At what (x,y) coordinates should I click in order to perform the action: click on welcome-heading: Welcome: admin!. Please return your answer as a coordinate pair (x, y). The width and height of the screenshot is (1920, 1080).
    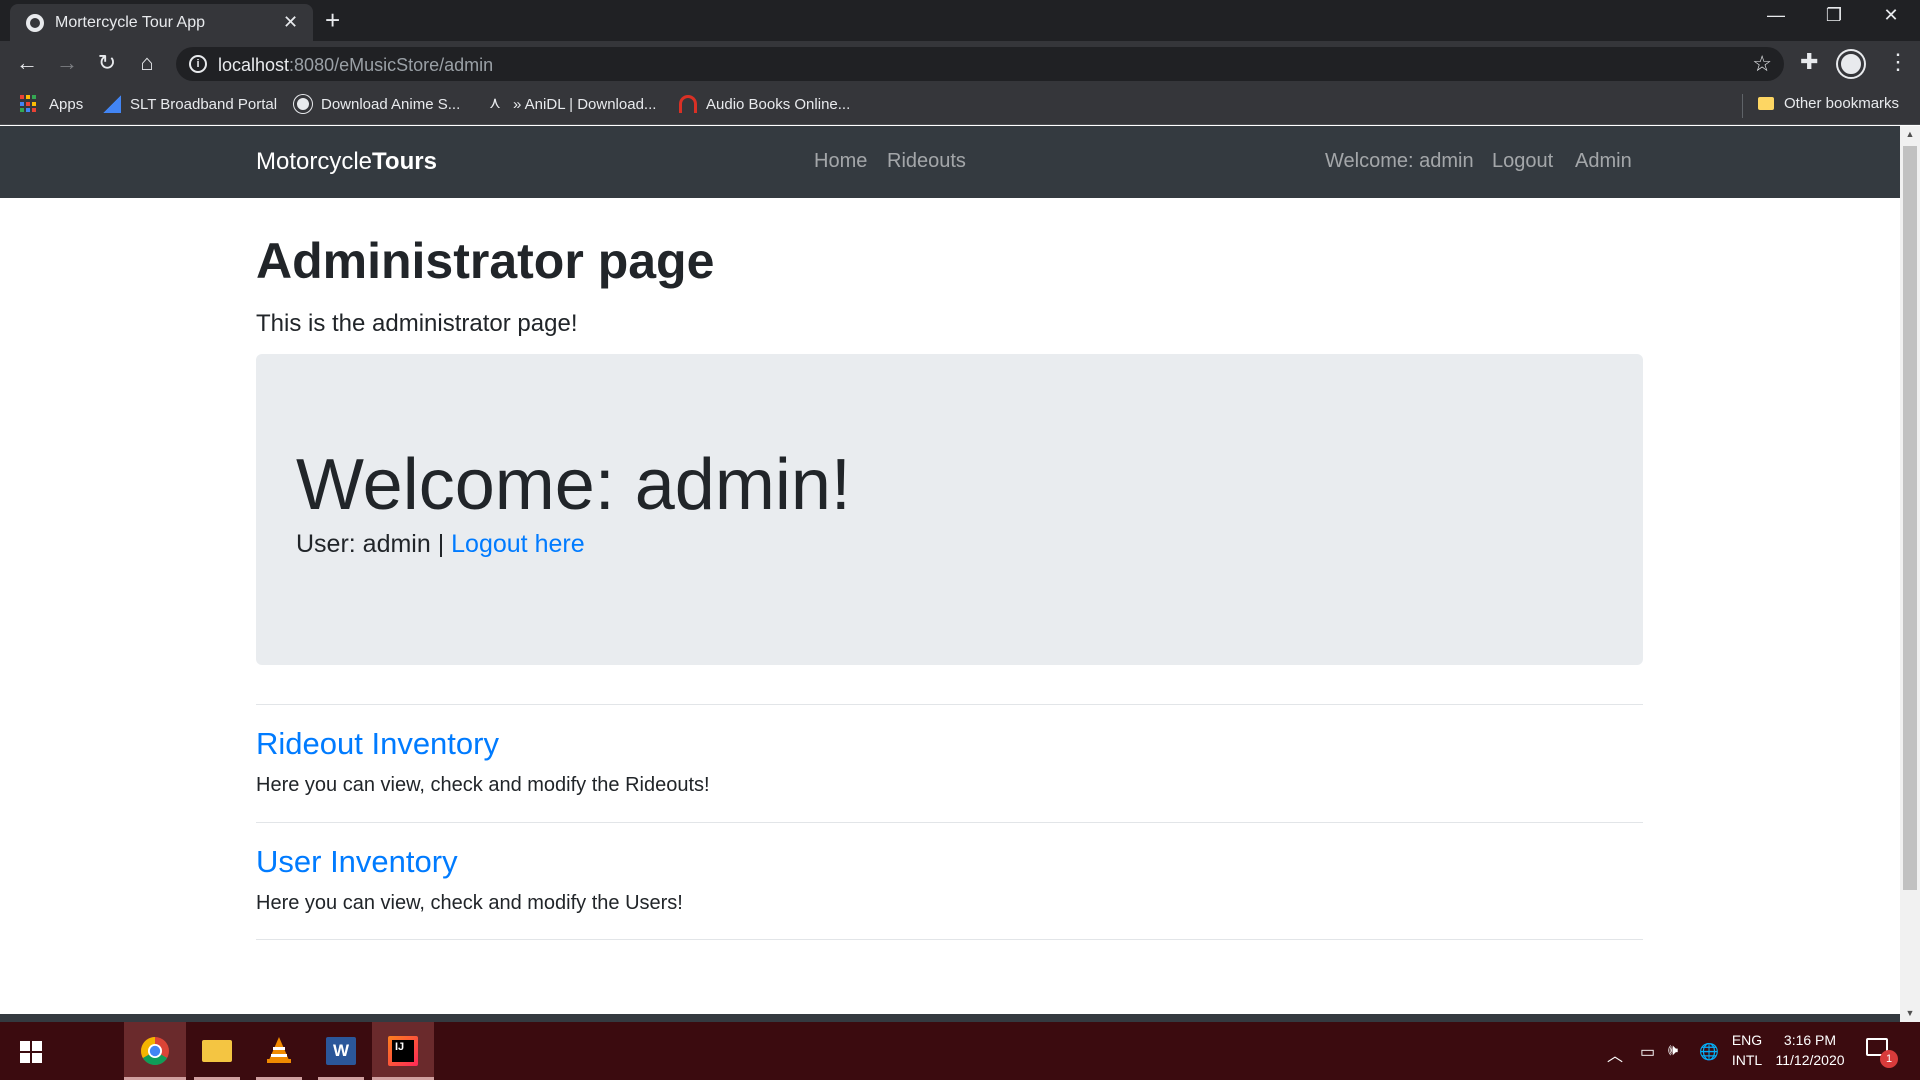
    Looking at the image, I should click on (573, 485).